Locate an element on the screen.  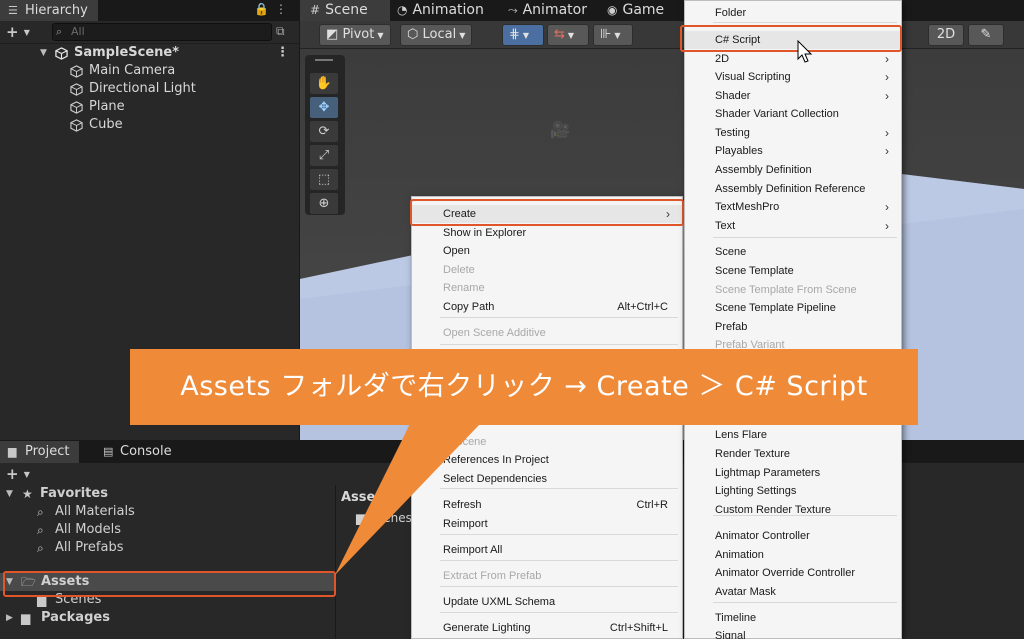
create-item-lens-flare: Lens Flare is located at coordinates (793, 435).